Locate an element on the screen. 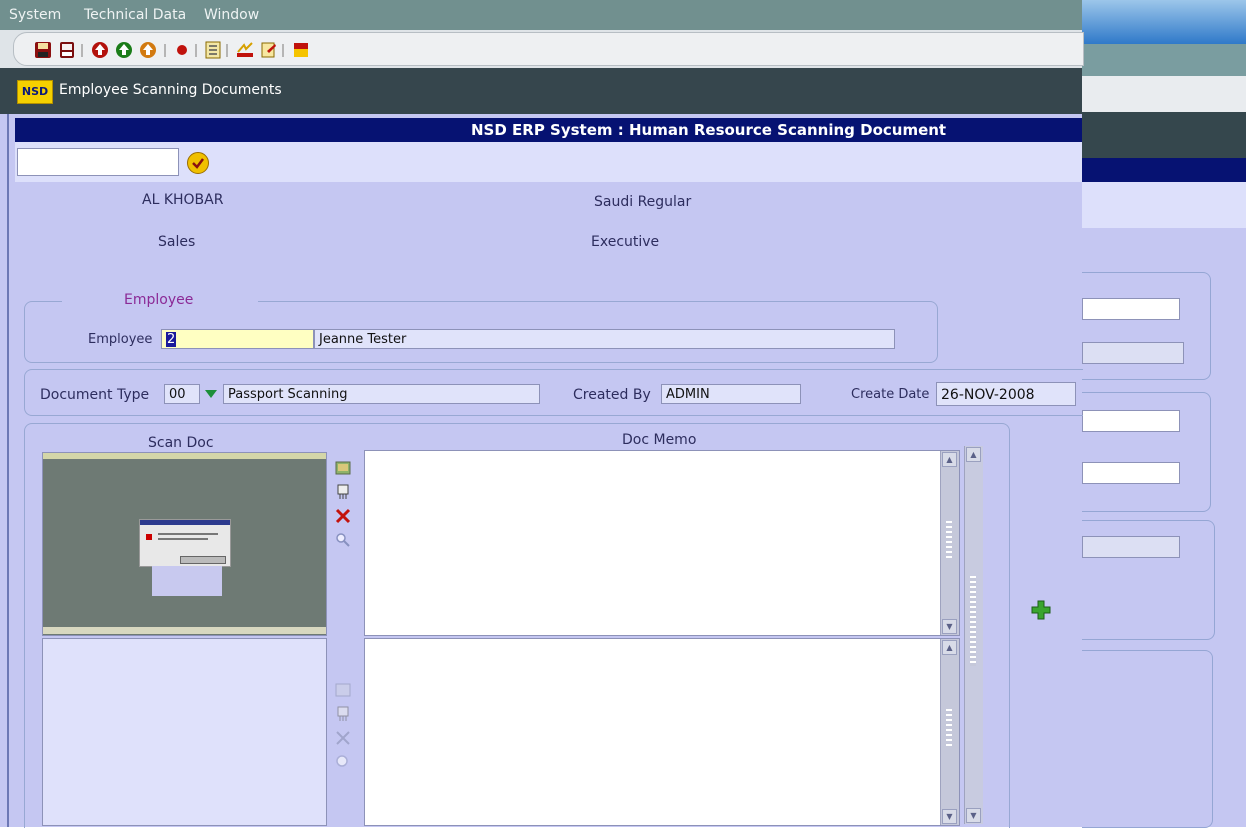  memo-scrollbar-2: ▲ ▼ is located at coordinates (949, 732).